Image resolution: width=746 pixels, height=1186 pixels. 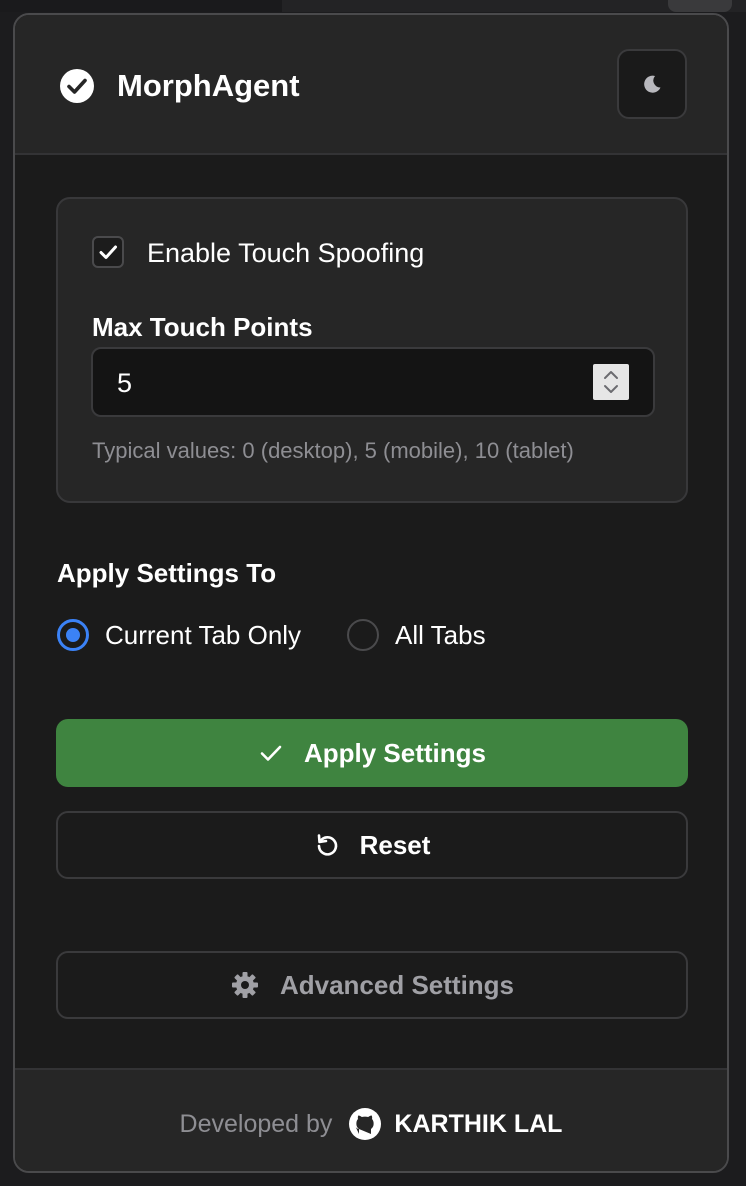 I want to click on theme-toggle-button, so click(x=652, y=84).